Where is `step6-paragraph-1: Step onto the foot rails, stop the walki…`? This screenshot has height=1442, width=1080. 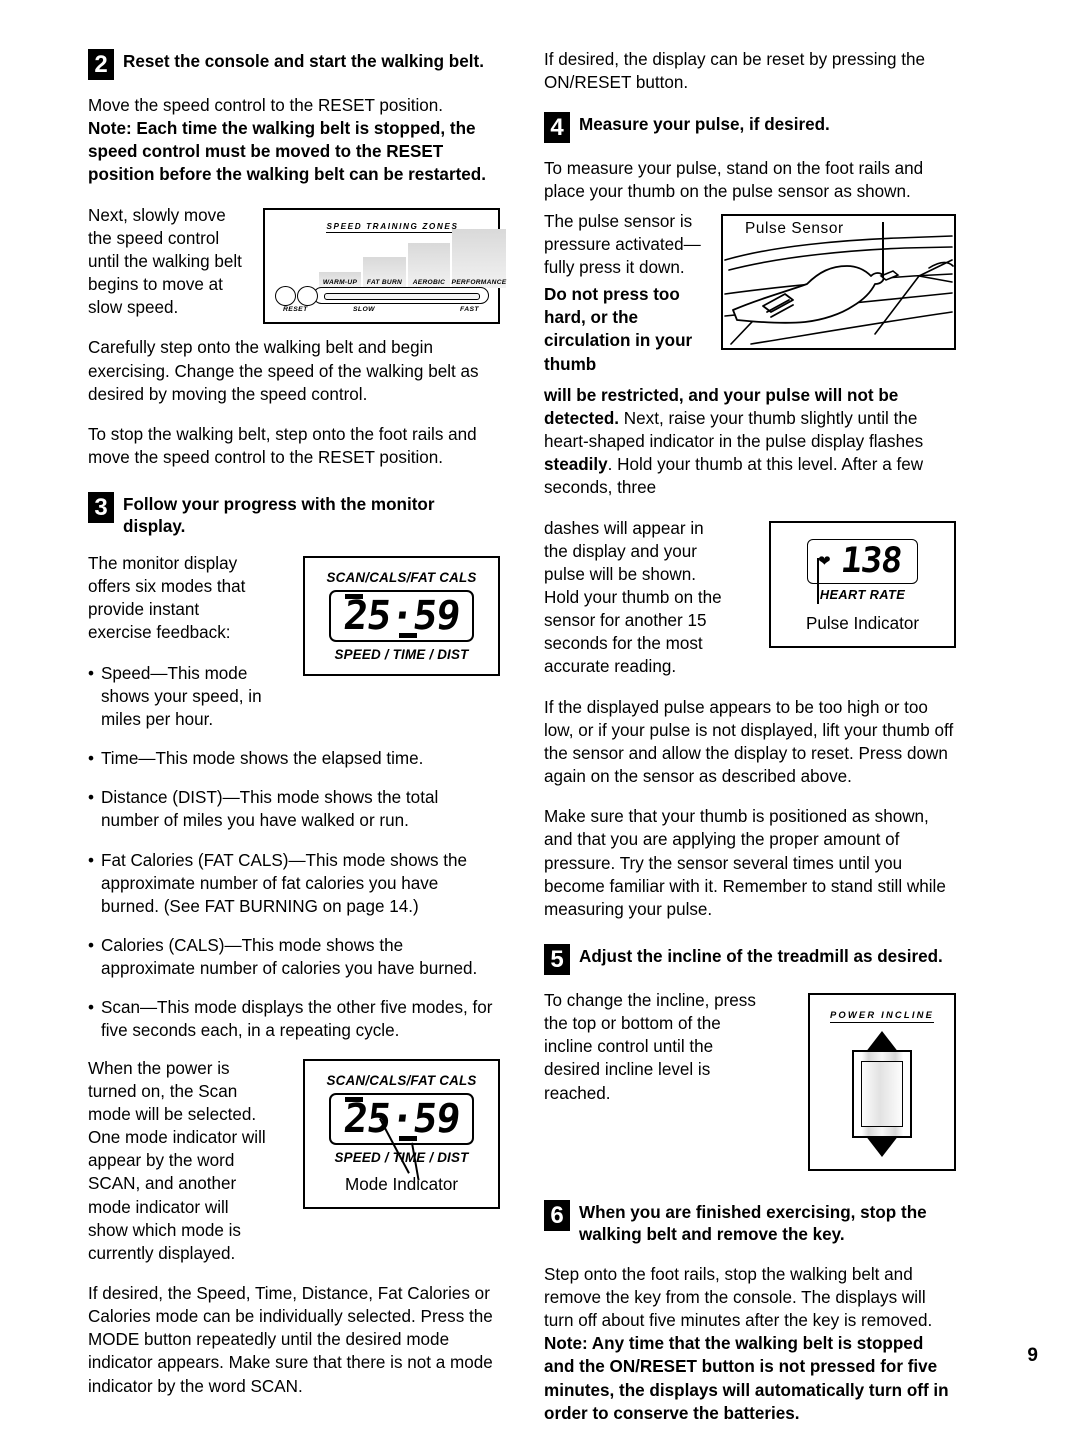 step6-paragraph-1: Step onto the foot rails, stop the walki… is located at coordinates (750, 1344).